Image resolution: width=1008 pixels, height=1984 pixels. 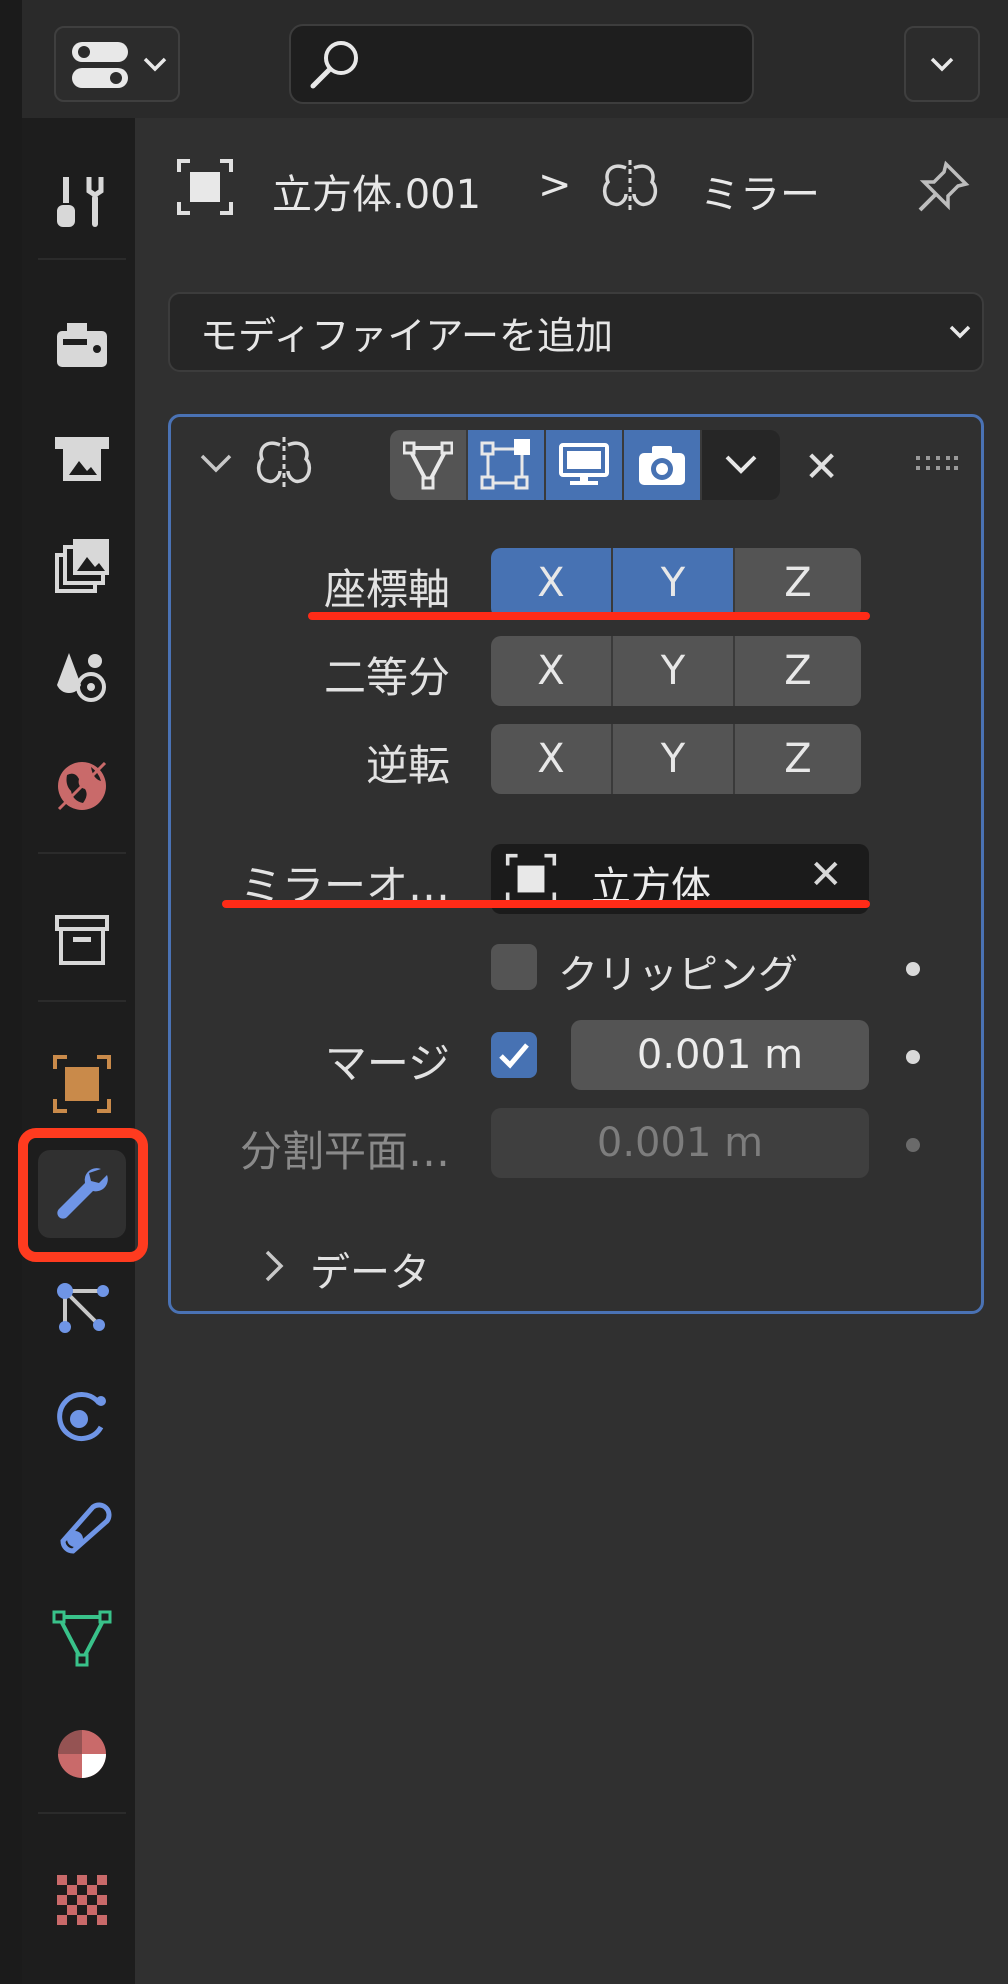 I want to click on left-edge-strip, so click(x=11, y=992).